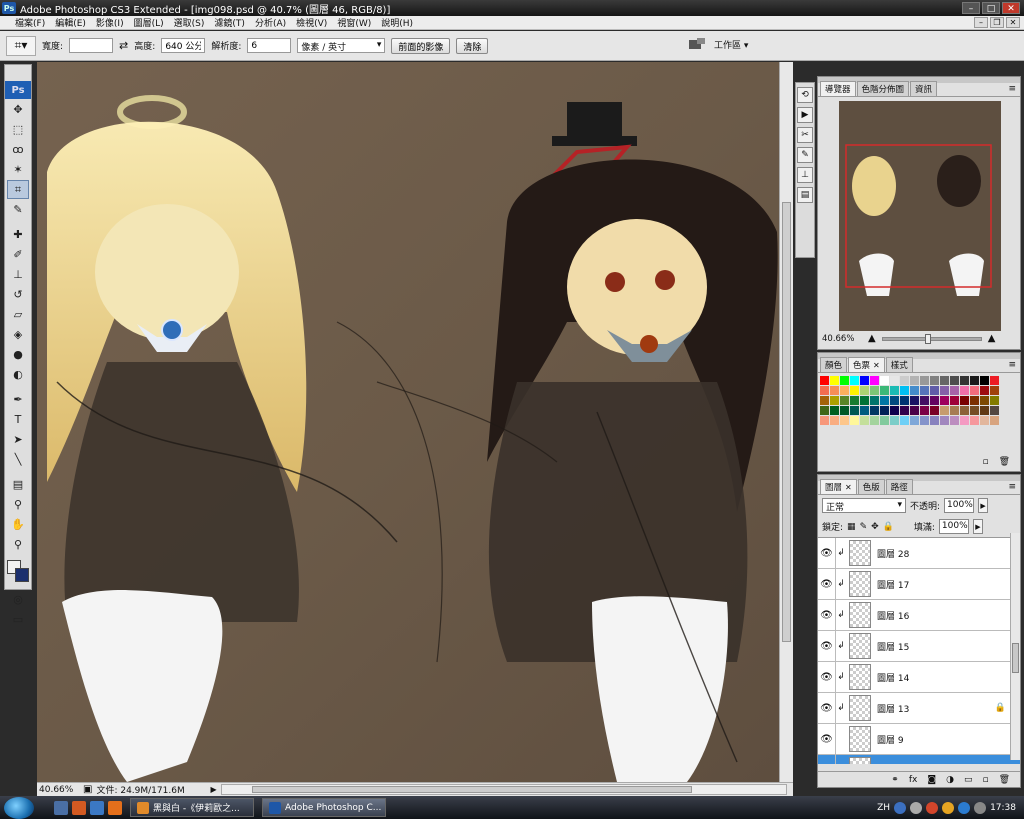  What do you see at coordinates (893, 677) in the screenshot?
I see `layer-name: 圖層 14` at bounding box center [893, 677].